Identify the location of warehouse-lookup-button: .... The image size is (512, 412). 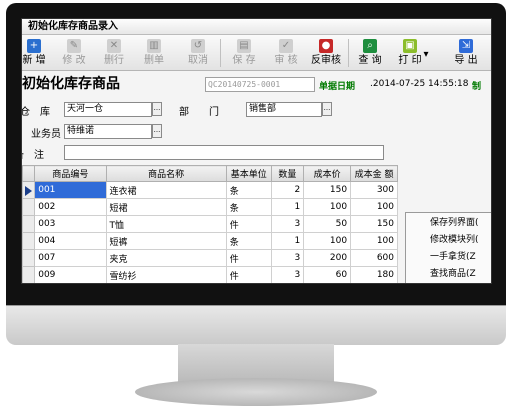
(157, 109).